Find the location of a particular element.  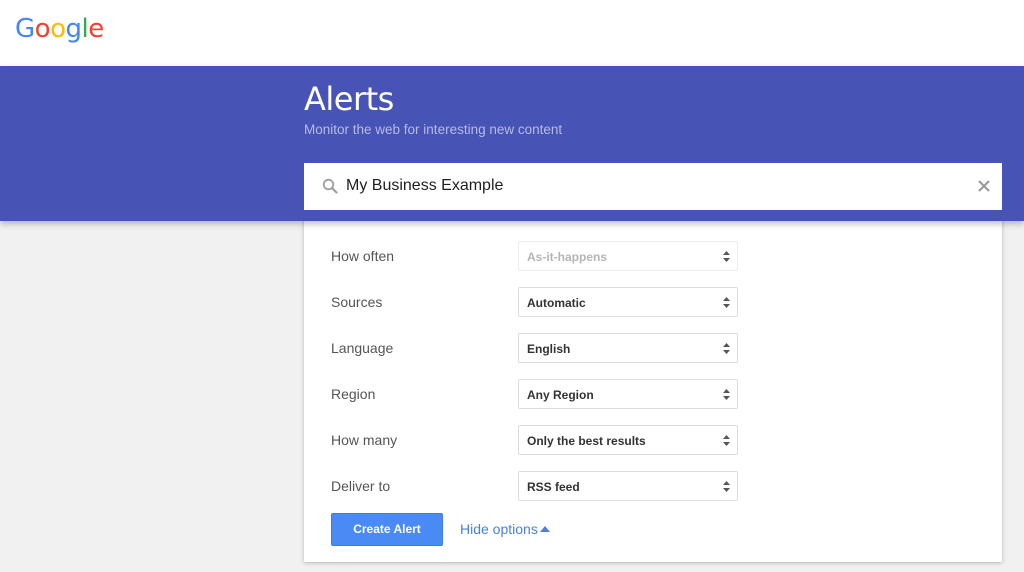

option-row-sources: Sources Automatic is located at coordinates (653, 297).